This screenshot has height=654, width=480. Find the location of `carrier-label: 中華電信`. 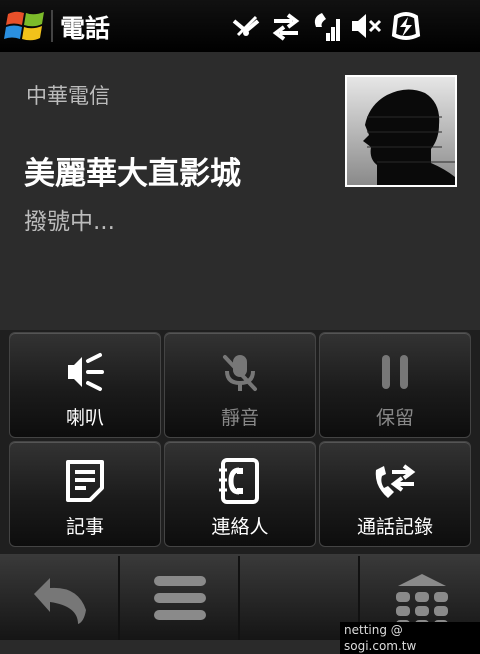

carrier-label: 中華電信 is located at coordinates (68, 96).